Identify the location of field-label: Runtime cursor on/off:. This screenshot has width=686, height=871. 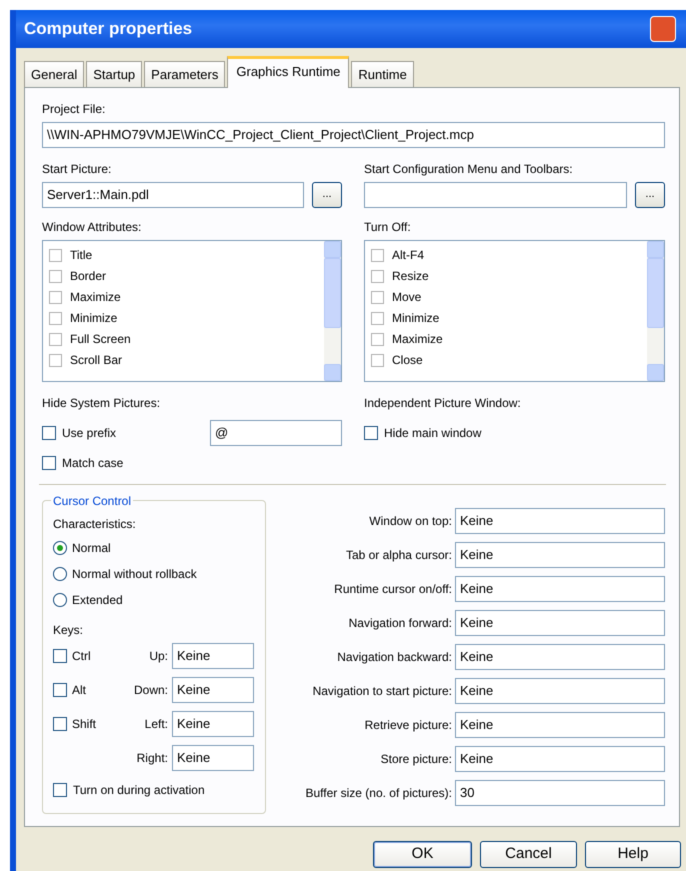
(392, 589).